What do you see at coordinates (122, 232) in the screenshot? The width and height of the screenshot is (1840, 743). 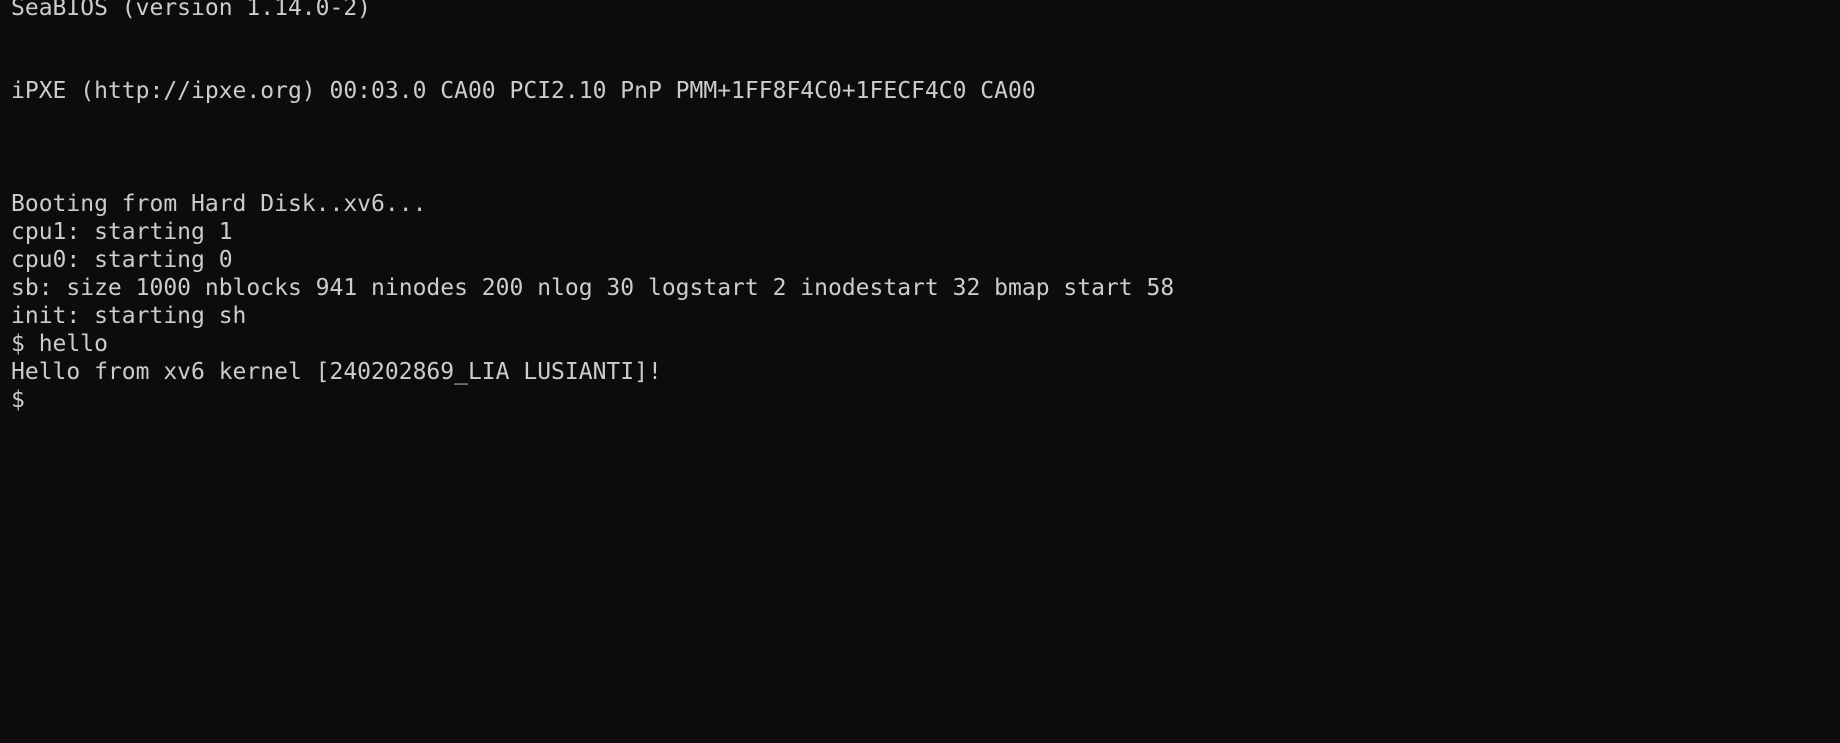 I see `cpu1-start-line: cpu1: starting 1` at bounding box center [122, 232].